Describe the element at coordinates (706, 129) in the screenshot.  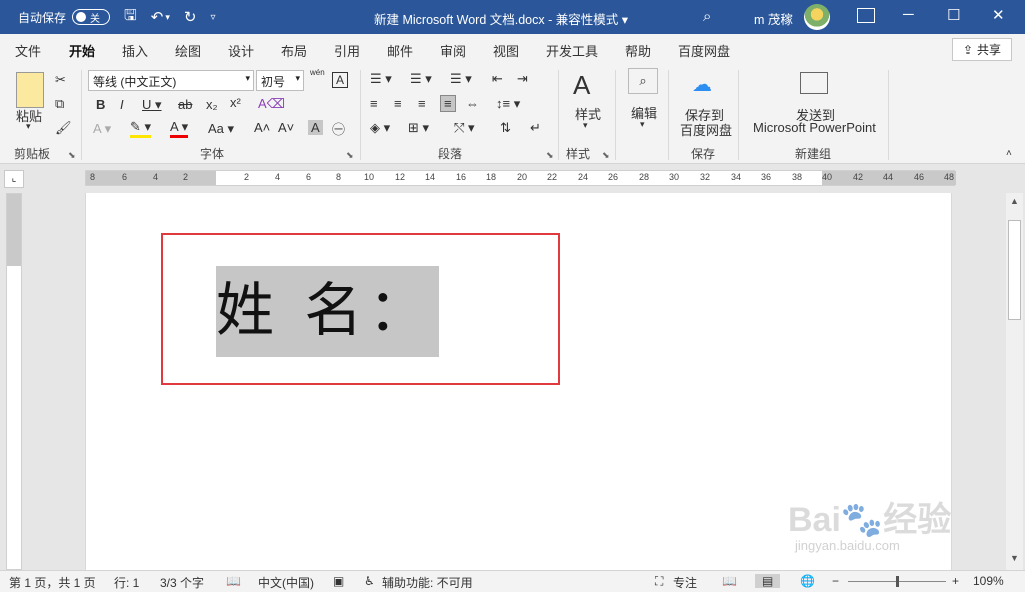
I see `save-to-label-2: 百度网盘` at that location.